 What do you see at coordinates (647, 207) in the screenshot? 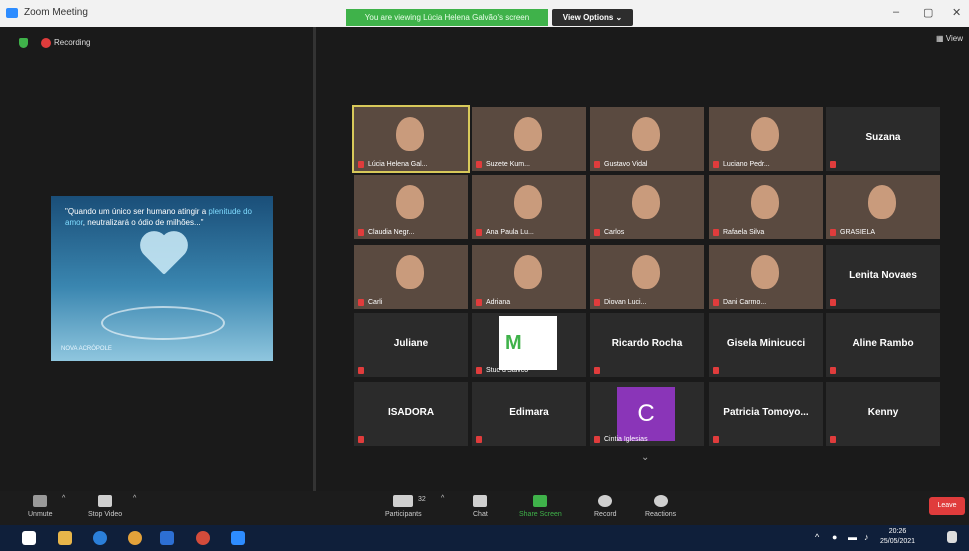
I see `participant-tile: Carlos` at bounding box center [647, 207].